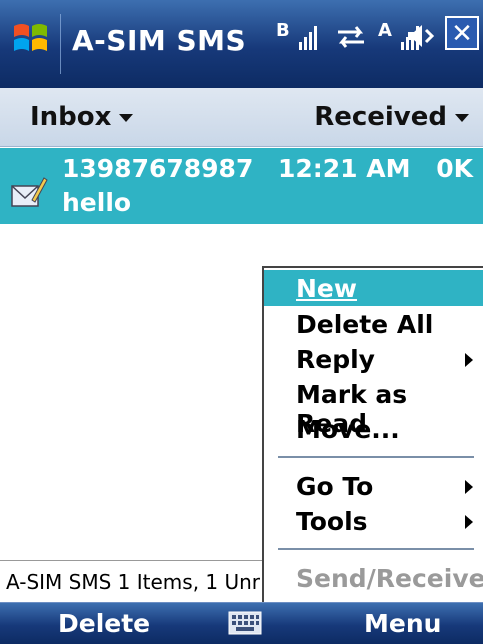  Describe the element at coordinates (335, 359) in the screenshot. I see `menu-item-label: Reply` at that location.